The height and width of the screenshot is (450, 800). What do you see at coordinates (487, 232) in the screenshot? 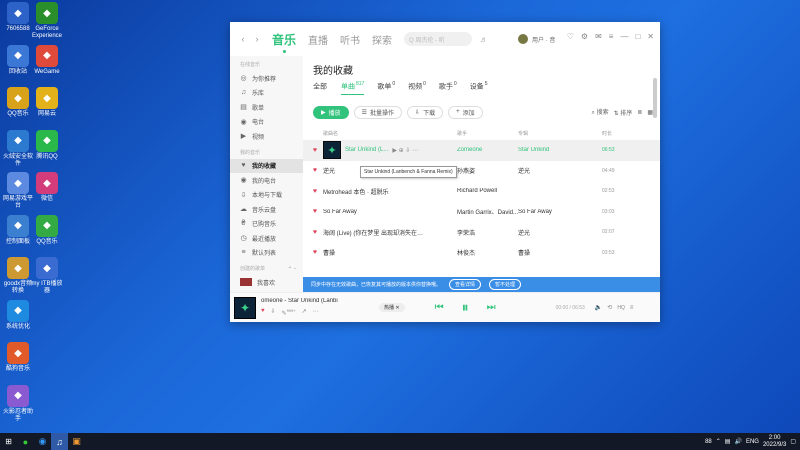
I see `song-artist: 李荣浩` at bounding box center [487, 232].